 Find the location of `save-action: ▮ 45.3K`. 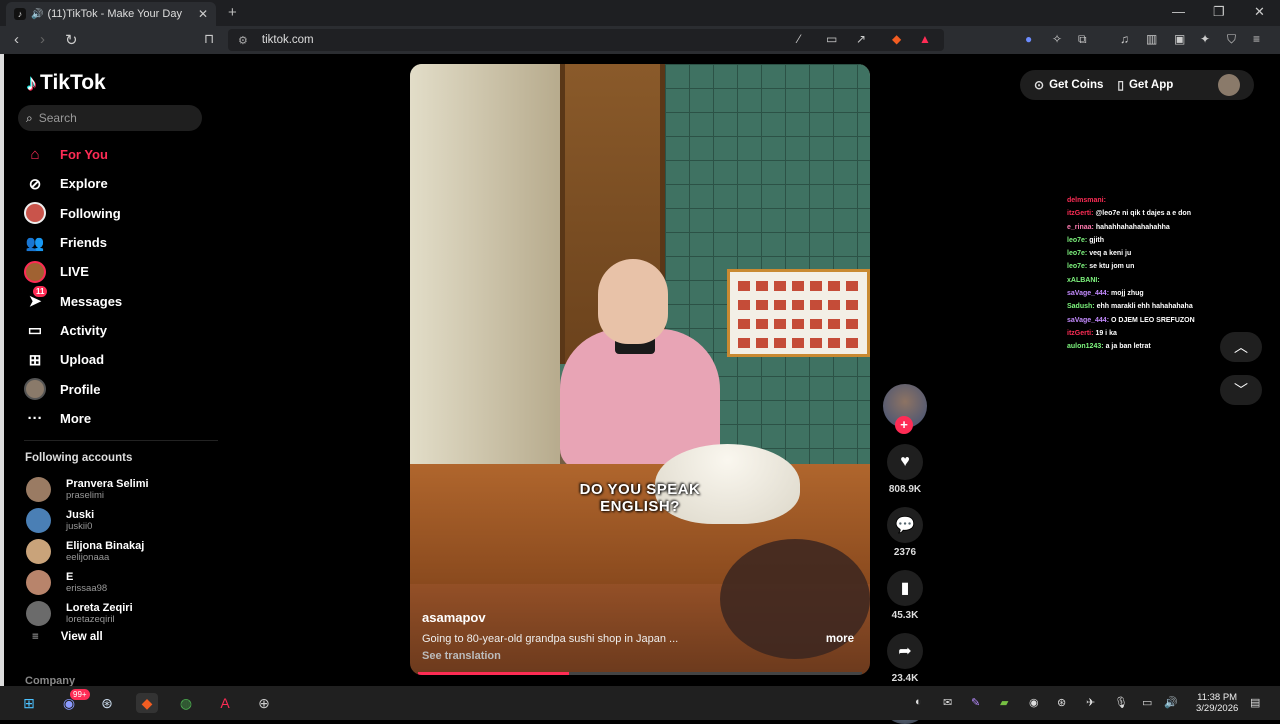

save-action: ▮ 45.3K is located at coordinates (905, 595).